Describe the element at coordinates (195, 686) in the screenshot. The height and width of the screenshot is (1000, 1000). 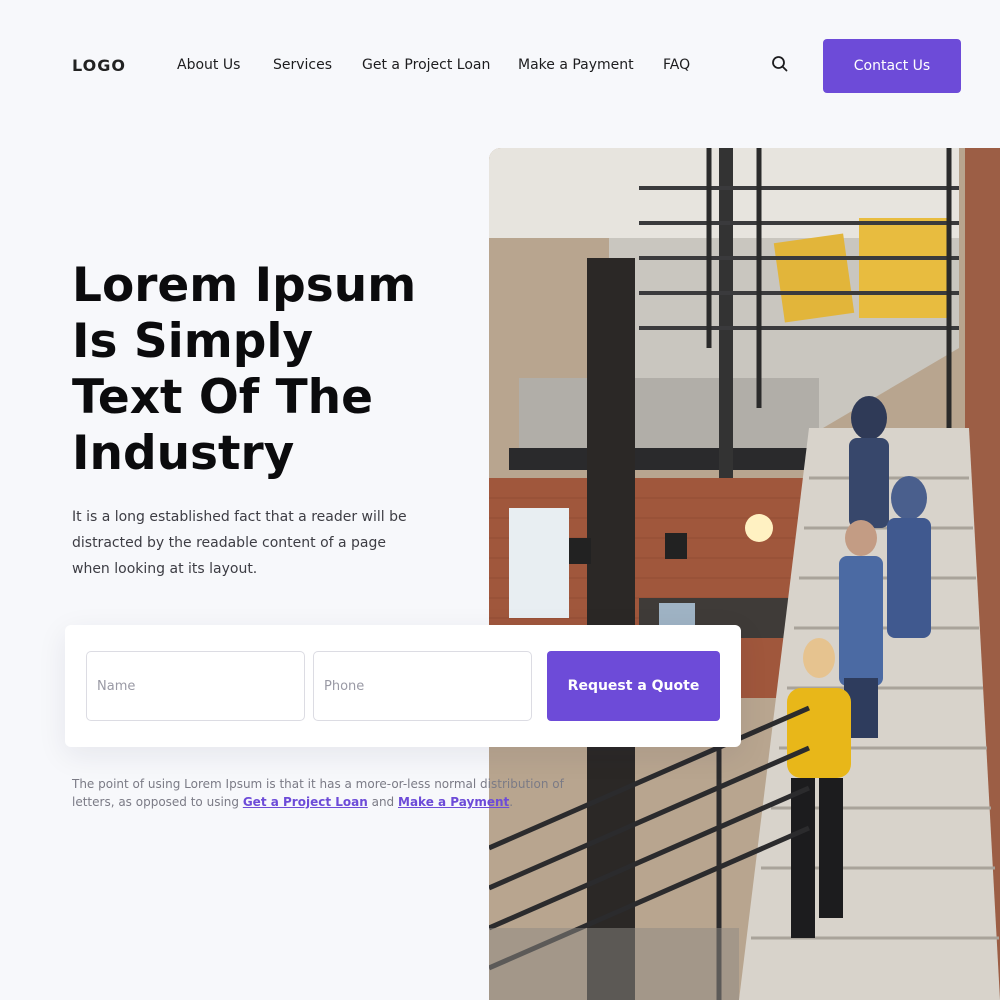
I see `name-input` at that location.